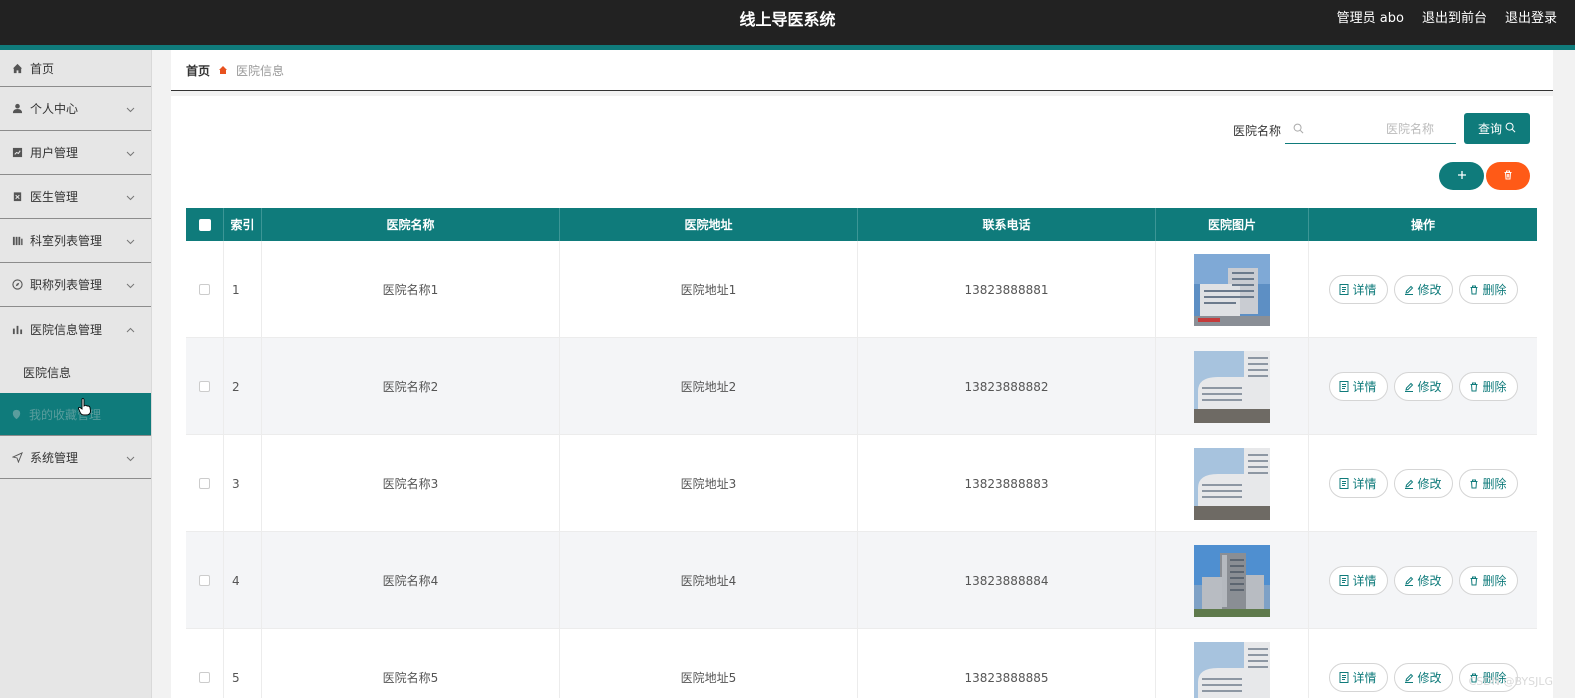 The width and height of the screenshot is (1575, 698). What do you see at coordinates (75, 109) in the screenshot?
I see `sidebar-item-personal-center: 个人中心` at bounding box center [75, 109].